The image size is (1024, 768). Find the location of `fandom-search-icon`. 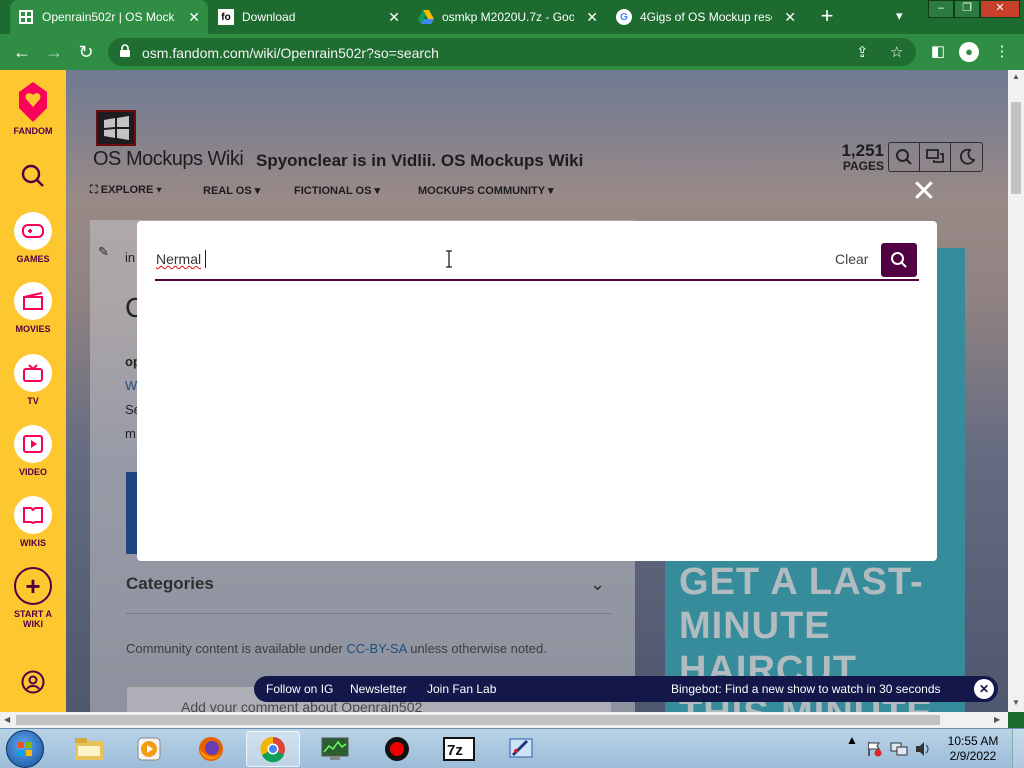

fandom-search-icon is located at coordinates (33, 176).